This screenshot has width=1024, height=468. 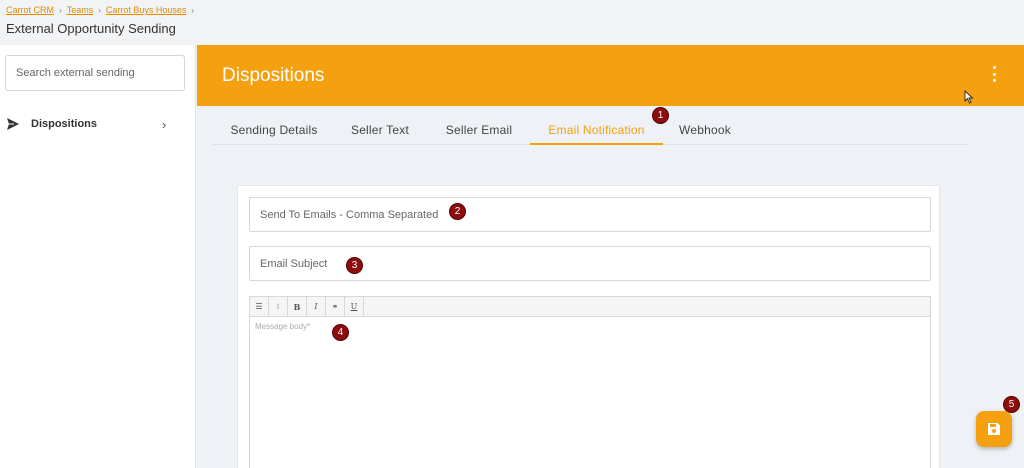 I want to click on tab-webhook: Webhook, so click(x=705, y=128).